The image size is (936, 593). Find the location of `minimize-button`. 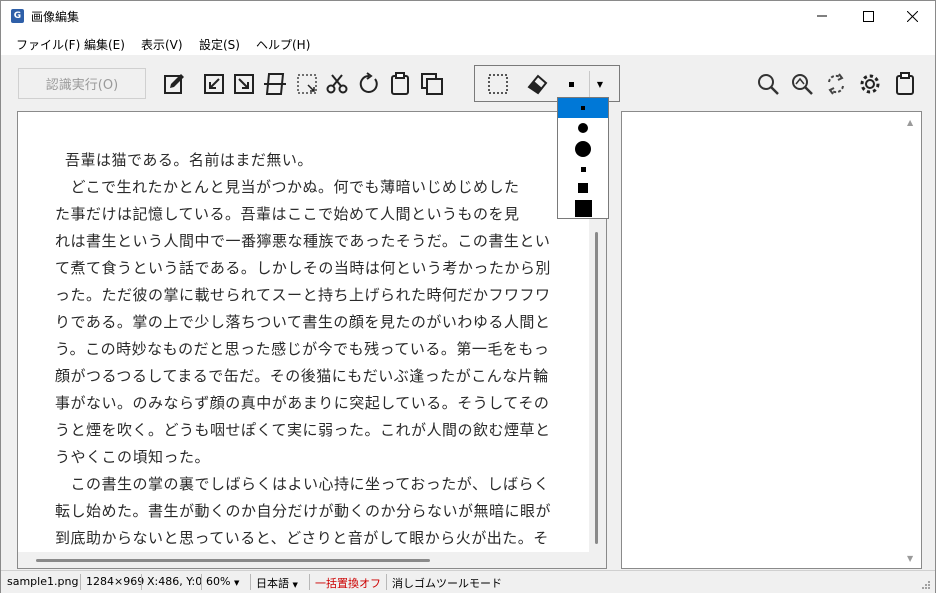

minimize-button is located at coordinates (822, 16).